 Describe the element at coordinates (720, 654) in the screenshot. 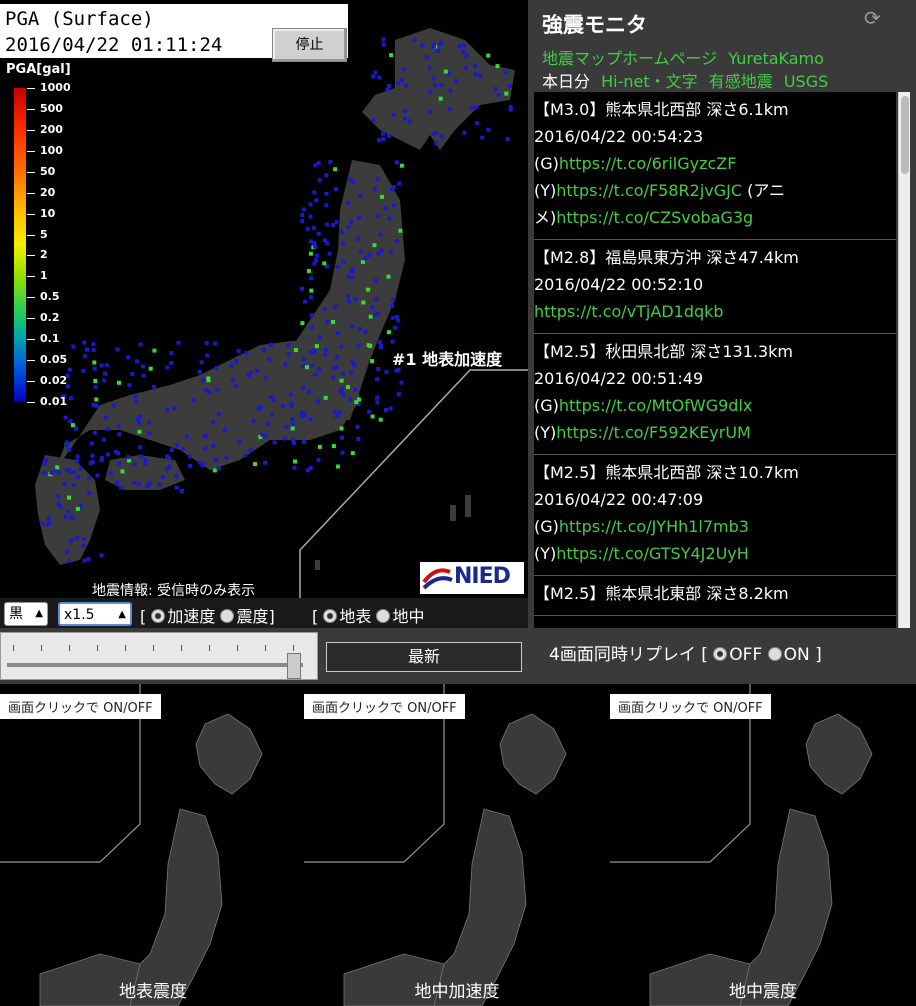

I see `radio-replay-off` at that location.